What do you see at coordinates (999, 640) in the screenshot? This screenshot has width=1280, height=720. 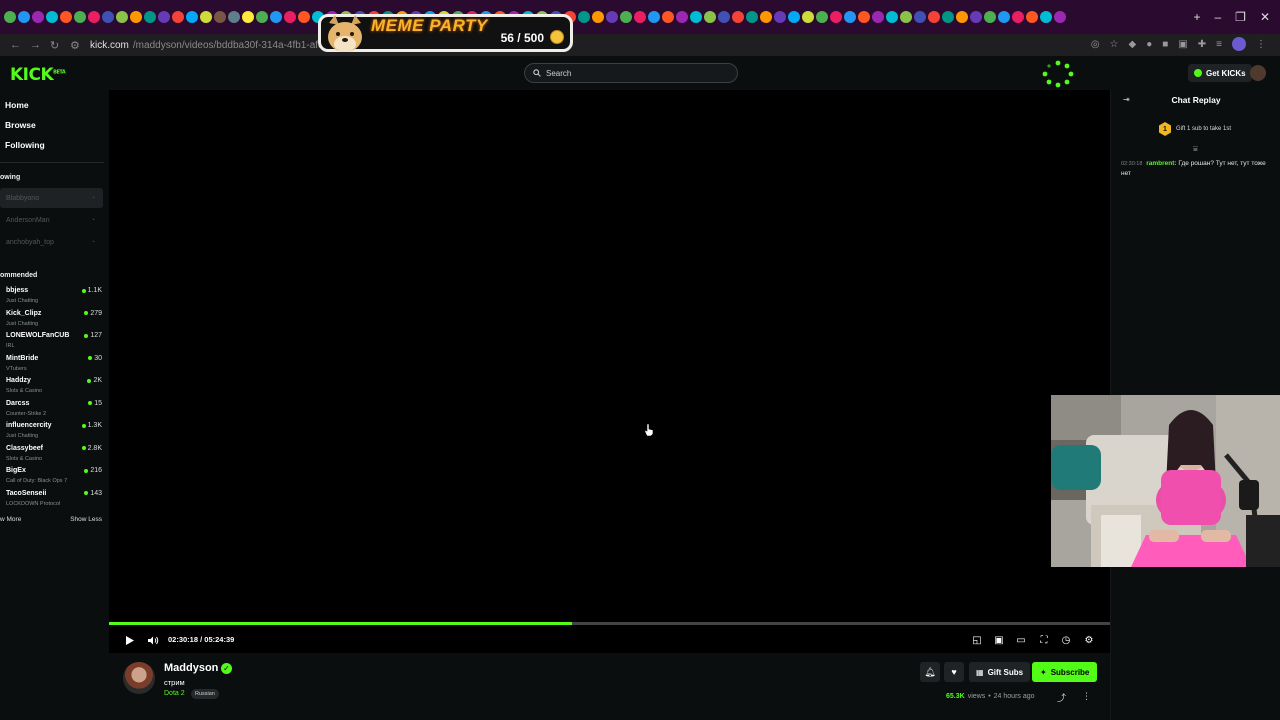 I see `clip-button: ▣` at bounding box center [999, 640].